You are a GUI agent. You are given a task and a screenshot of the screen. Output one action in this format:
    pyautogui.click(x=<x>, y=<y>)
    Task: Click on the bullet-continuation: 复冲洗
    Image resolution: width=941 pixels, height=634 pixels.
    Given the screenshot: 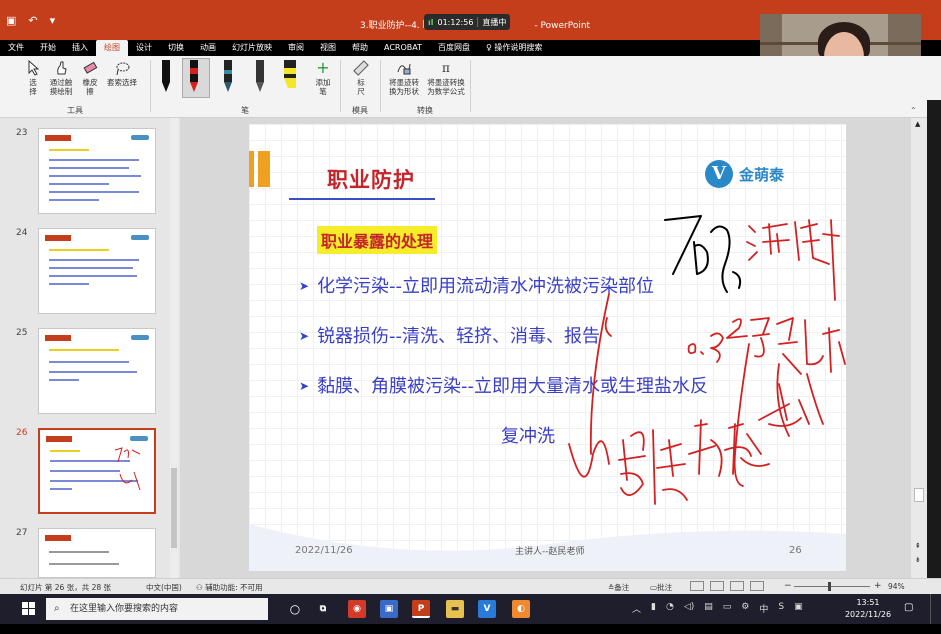 What is the action you would take?
    pyautogui.click(x=528, y=436)
    